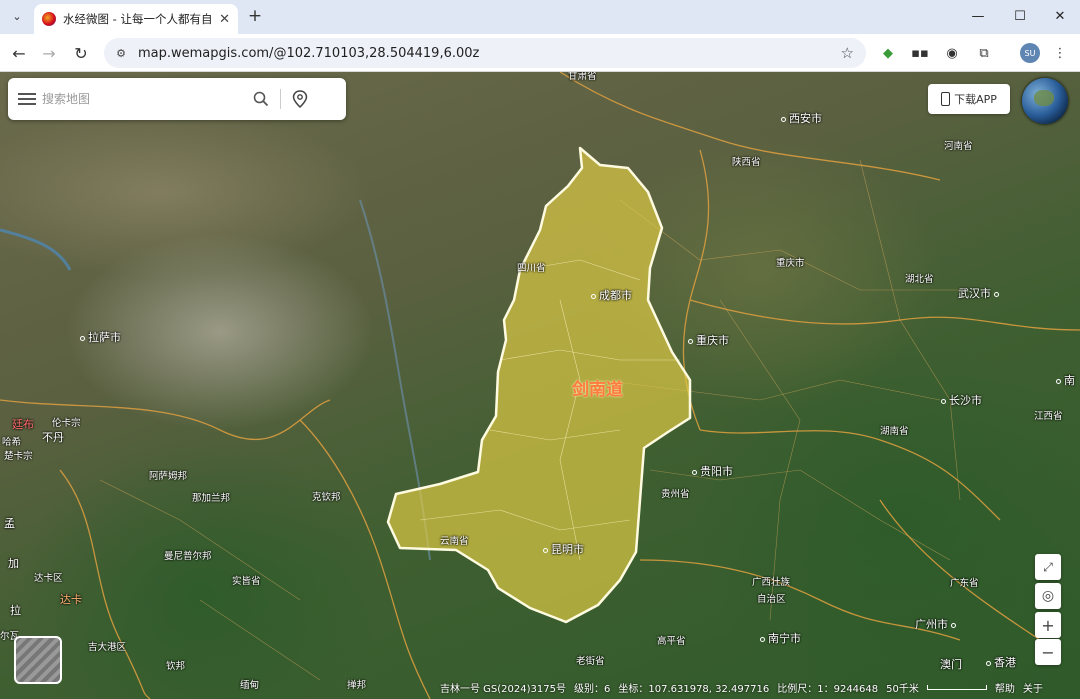 This screenshot has height=699, width=1080. I want to click on zoom-in-button: +, so click(1048, 625).